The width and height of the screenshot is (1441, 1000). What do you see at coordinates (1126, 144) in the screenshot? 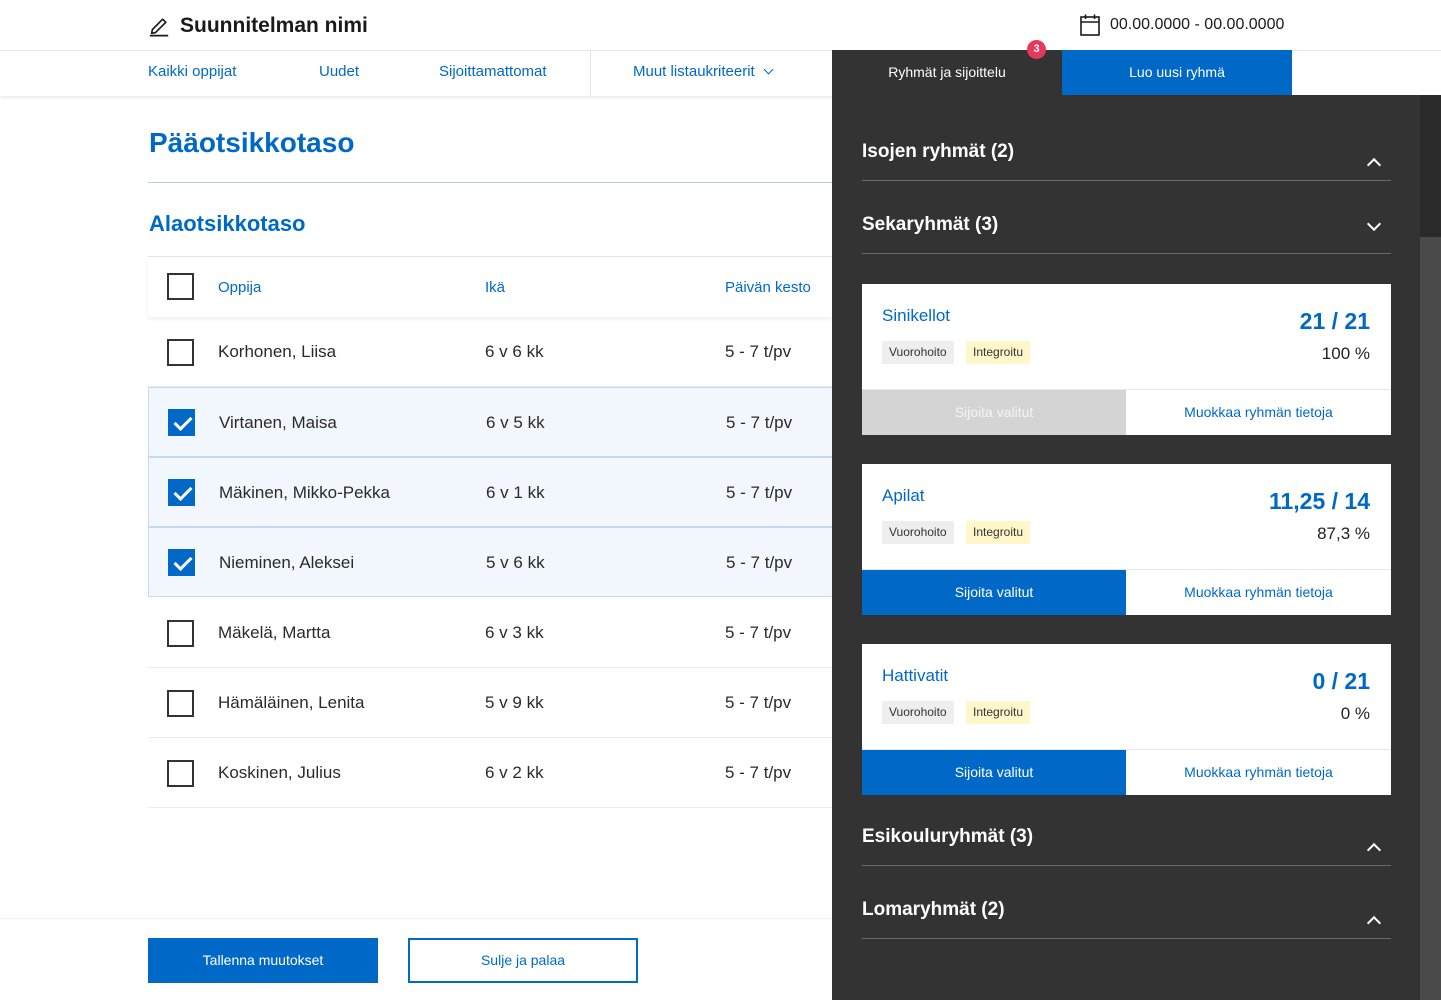
I see `section-large-groups: Isojen ryhmät (2)` at bounding box center [1126, 144].